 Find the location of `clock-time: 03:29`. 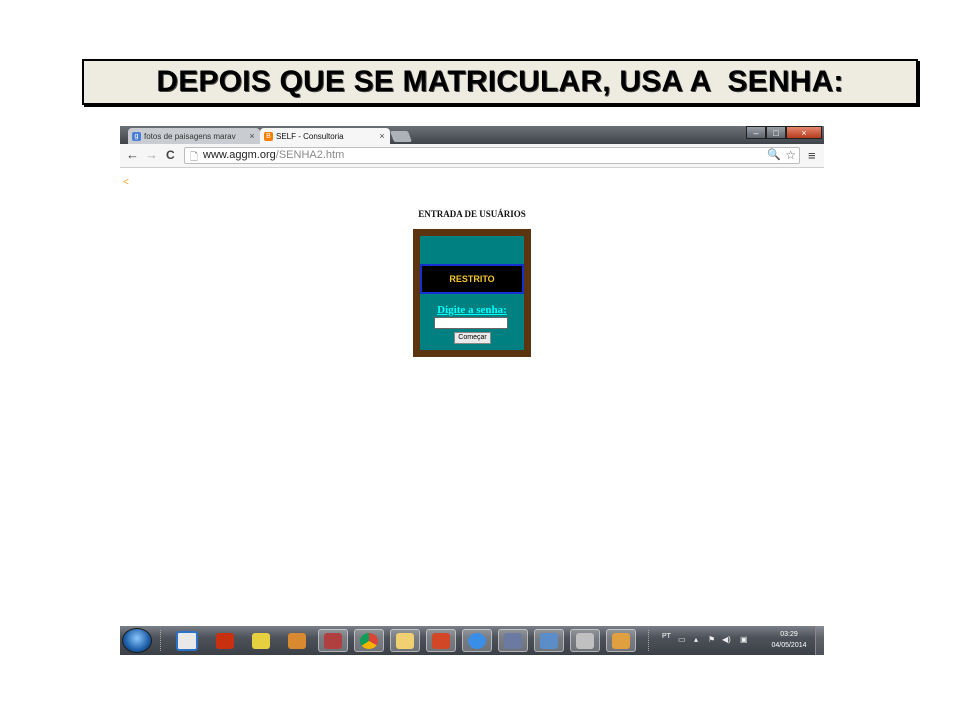

clock-time: 03:29 is located at coordinates (789, 634).